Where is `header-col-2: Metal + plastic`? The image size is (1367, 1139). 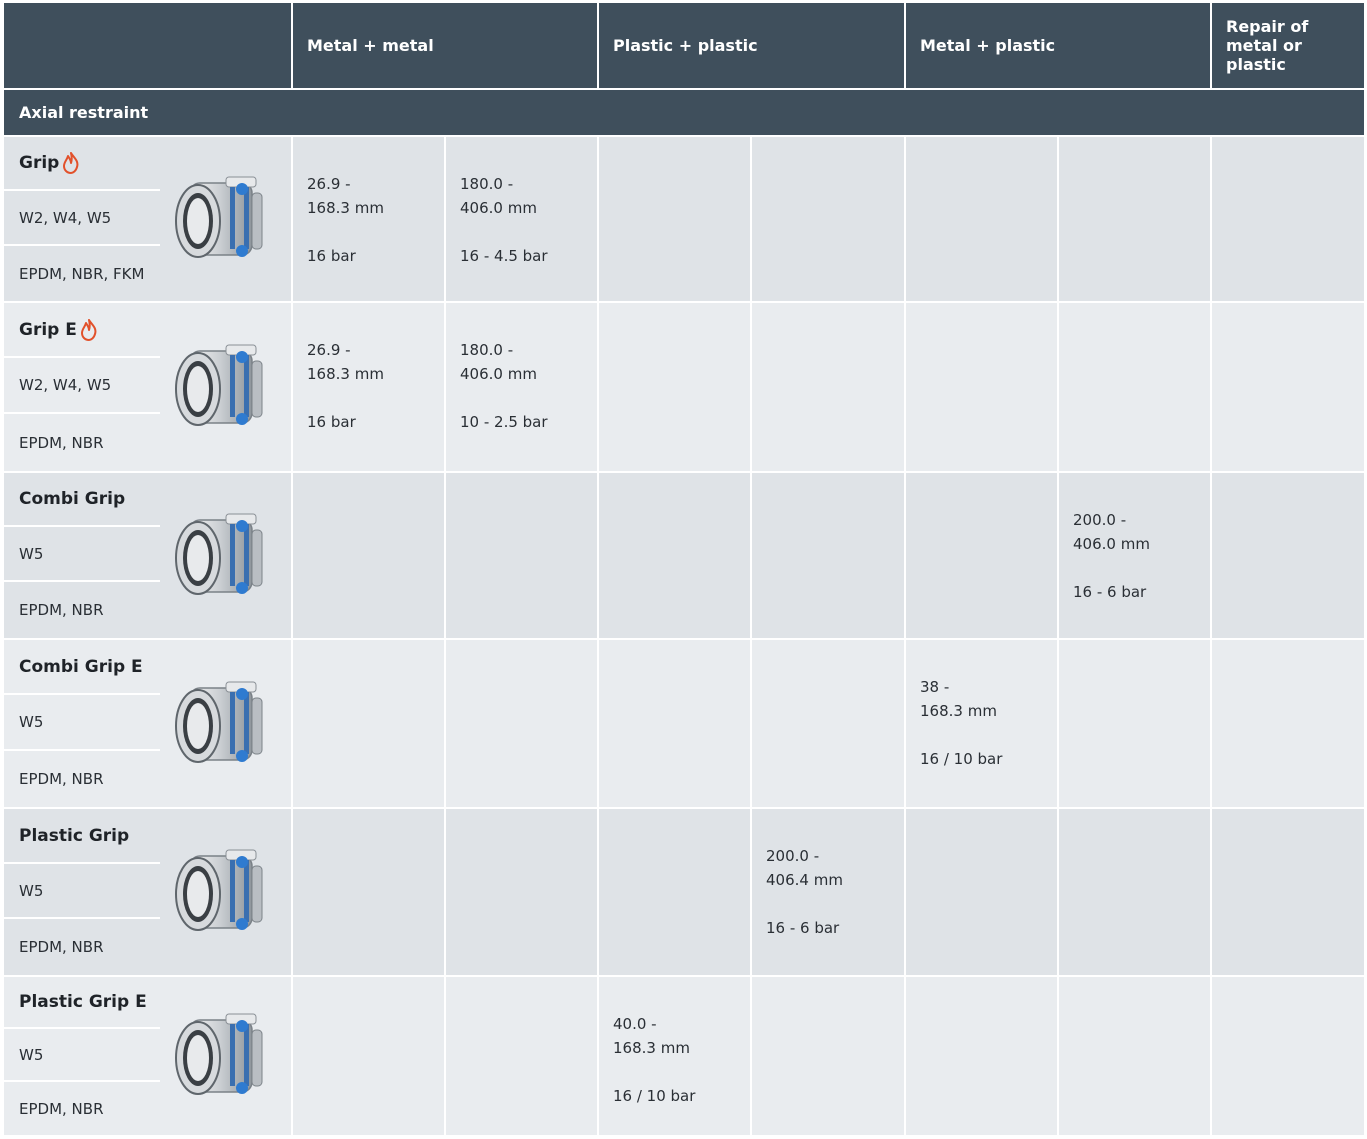 header-col-2: Metal + plastic is located at coordinates (988, 45).